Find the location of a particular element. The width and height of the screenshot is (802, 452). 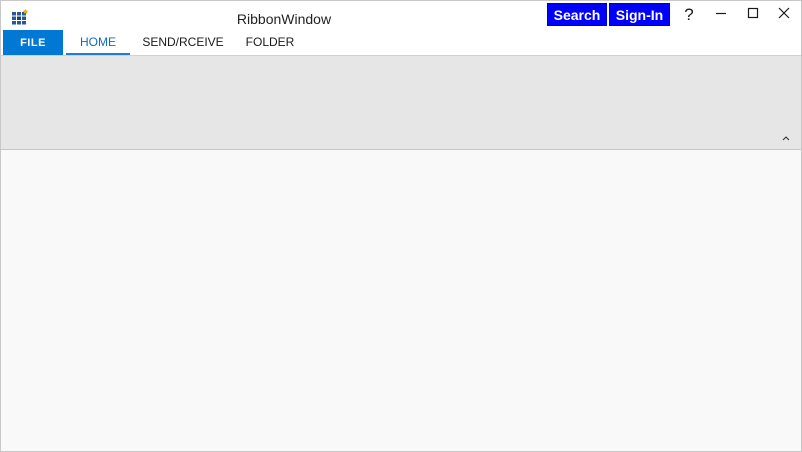

ribbon-tab-strip: FILE HOME SEND/RCEIVE FOLDER is located at coordinates (401, 42).